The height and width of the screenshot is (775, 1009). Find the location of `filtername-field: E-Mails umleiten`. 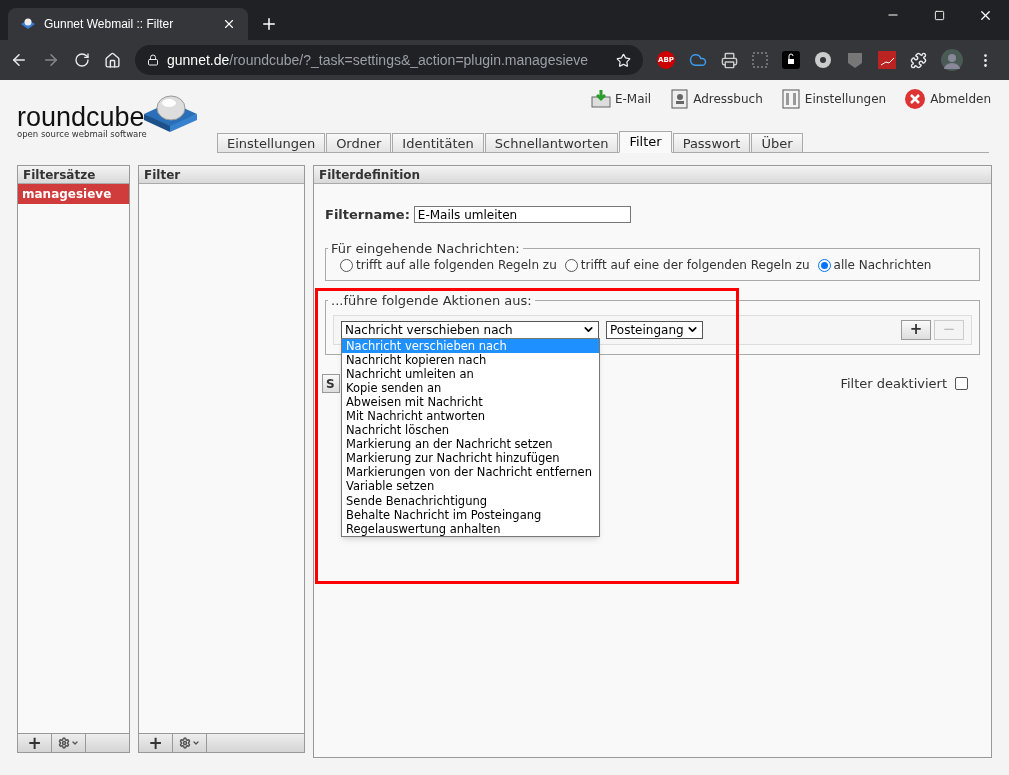

filtername-field: E-Mails umleiten is located at coordinates (522, 215).